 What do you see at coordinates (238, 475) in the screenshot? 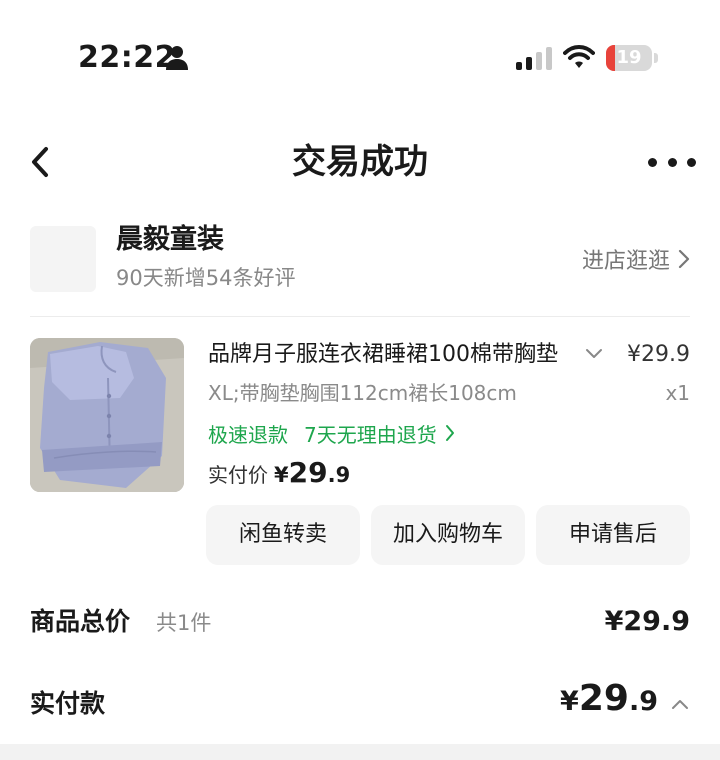
I see `paid-price-label: 实付价` at bounding box center [238, 475].